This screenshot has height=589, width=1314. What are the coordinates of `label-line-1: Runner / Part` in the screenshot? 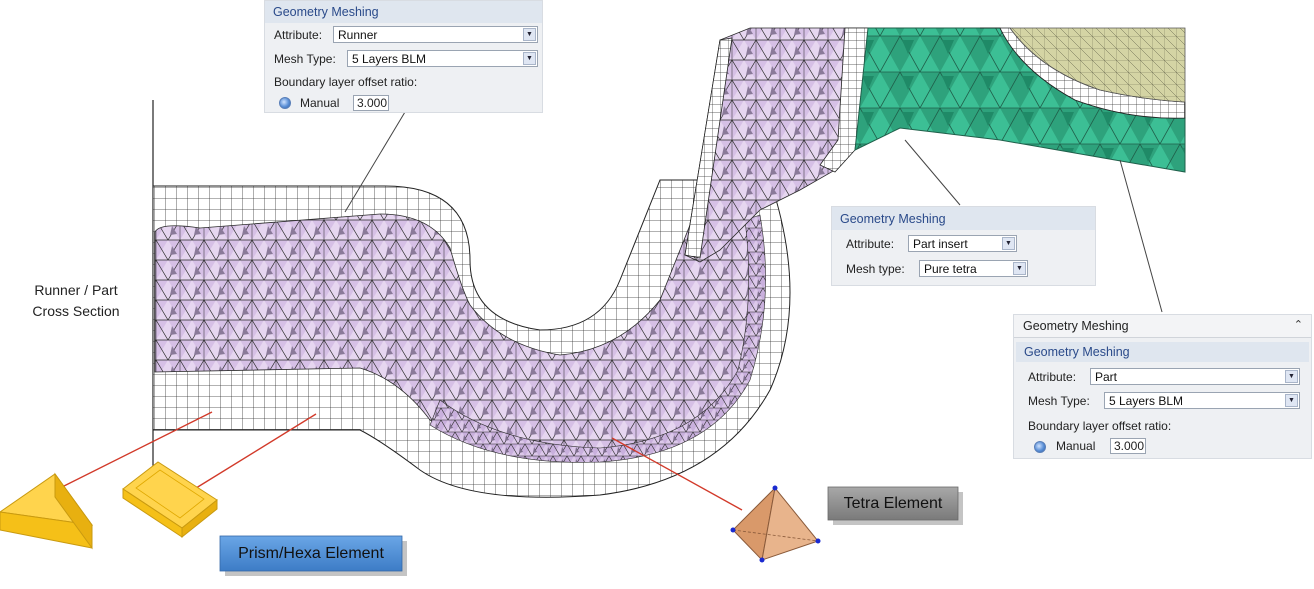 It's located at (76, 290).